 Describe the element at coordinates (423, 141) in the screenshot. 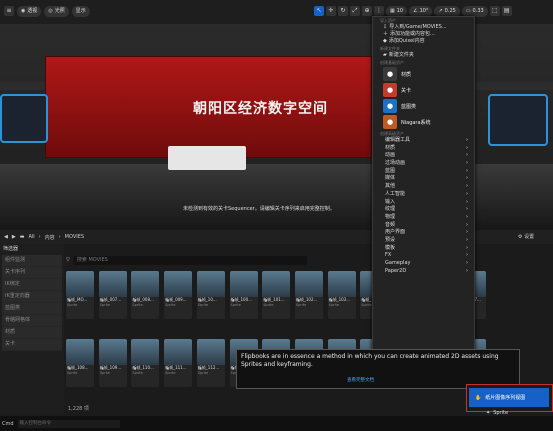

I see `menu-submenu: 编辑器工具 ›` at that location.